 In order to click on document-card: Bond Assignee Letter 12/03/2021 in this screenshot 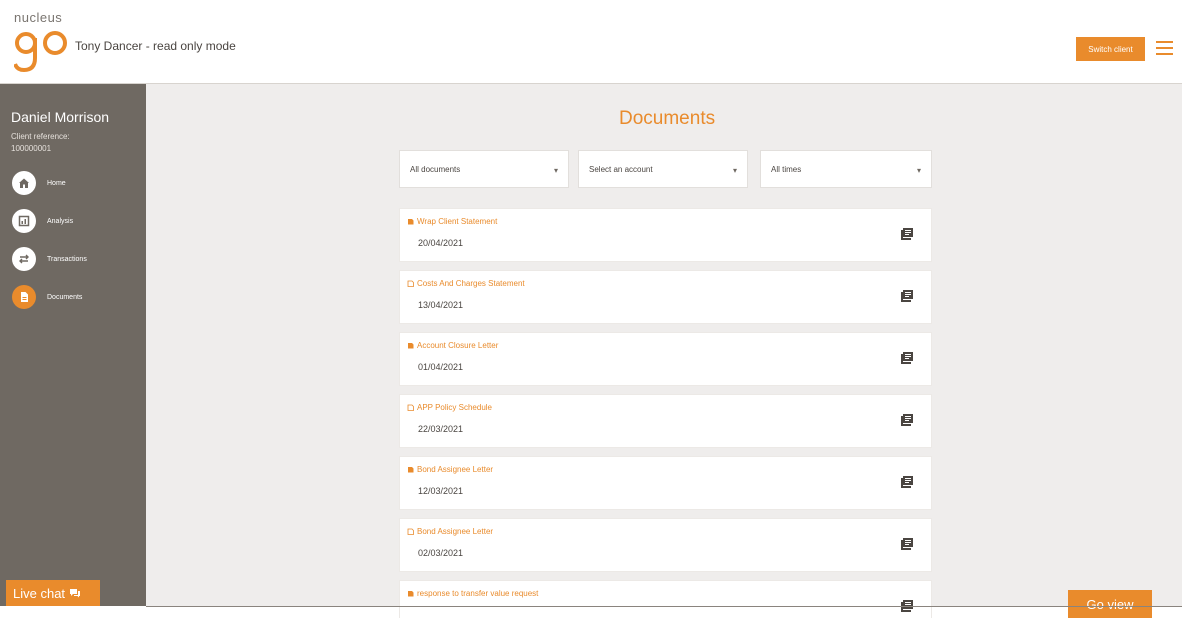, I will do `click(665, 483)`.